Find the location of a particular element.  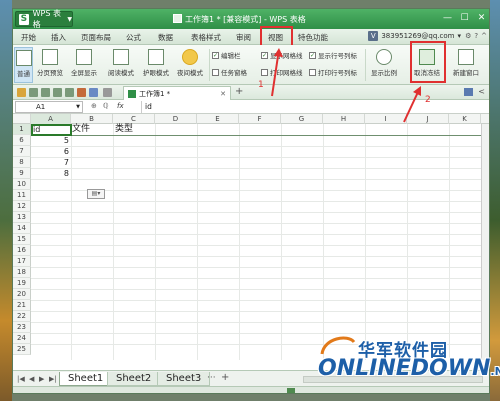

watermark: 华军软件园 ONLINEDOWN.NET is located at coordinates (409, 365).